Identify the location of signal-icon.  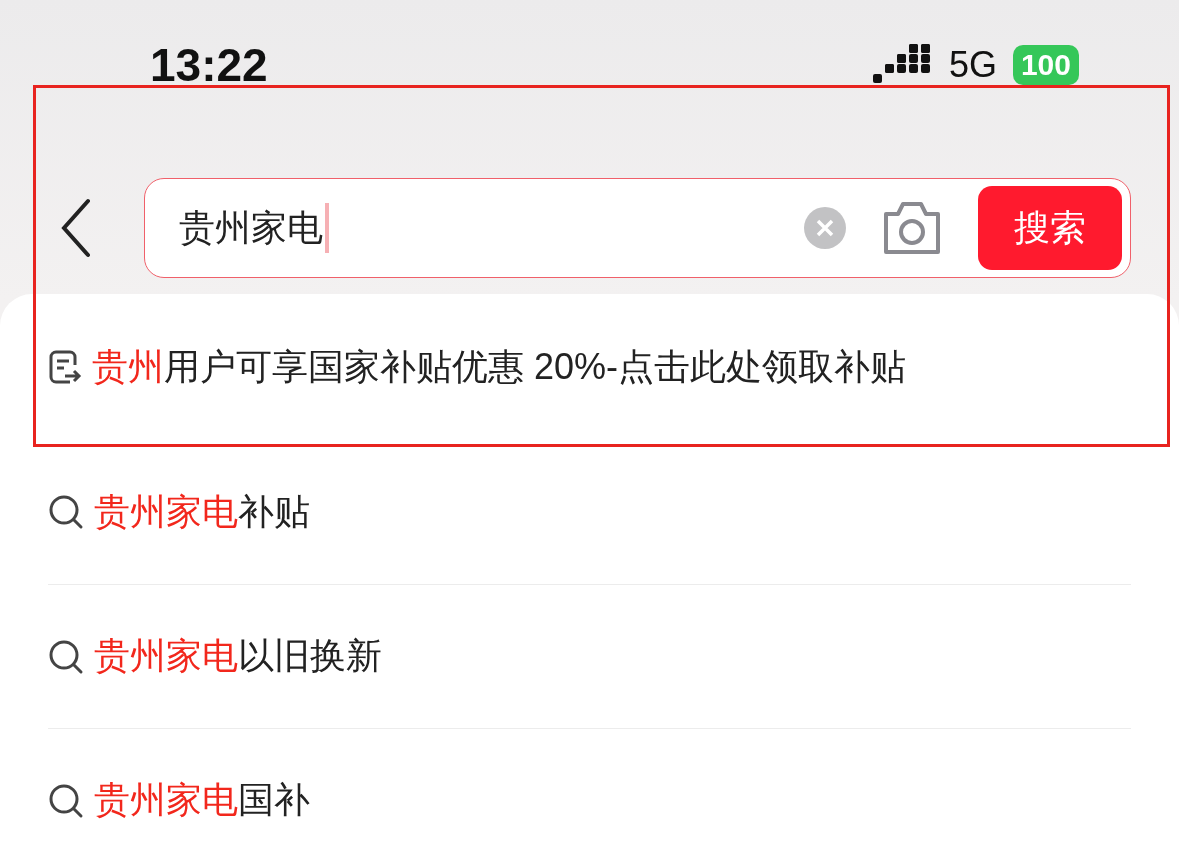
(902, 65).